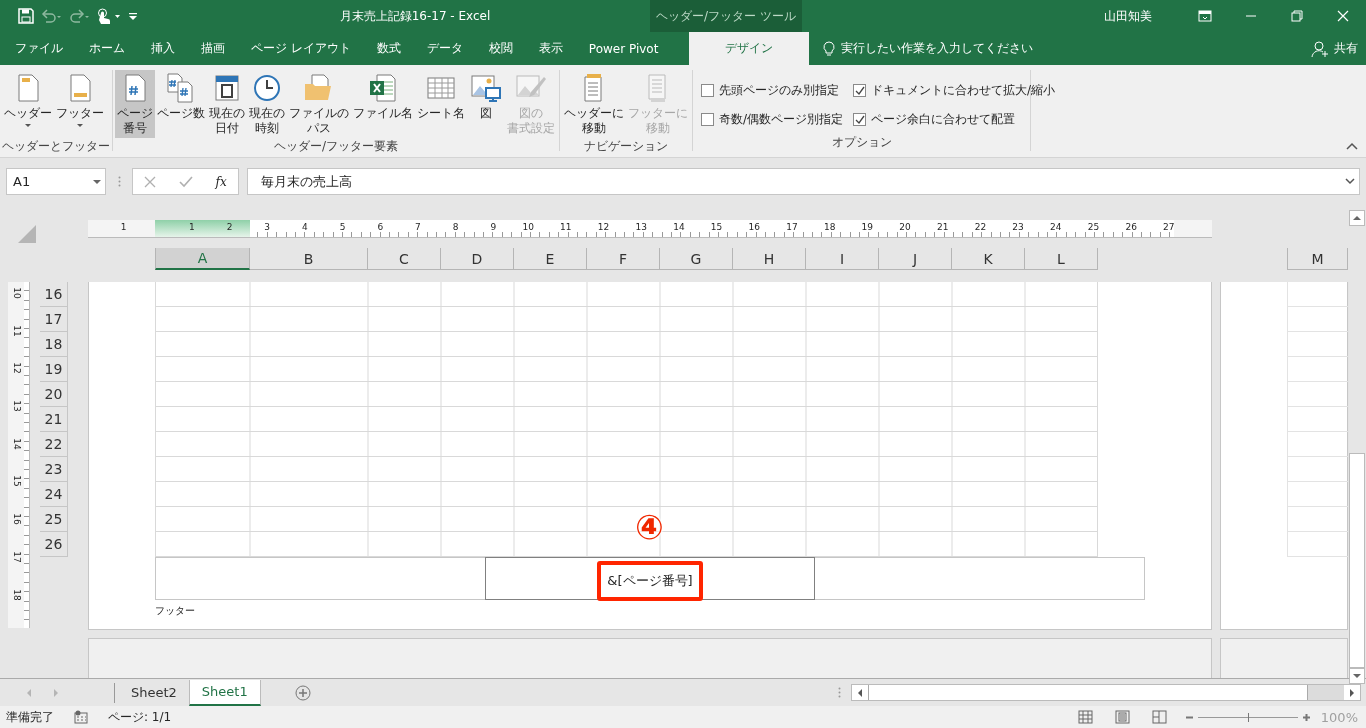  What do you see at coordinates (383, 88) in the screenshot?
I see `spreadsheet-file-icon` at bounding box center [383, 88].